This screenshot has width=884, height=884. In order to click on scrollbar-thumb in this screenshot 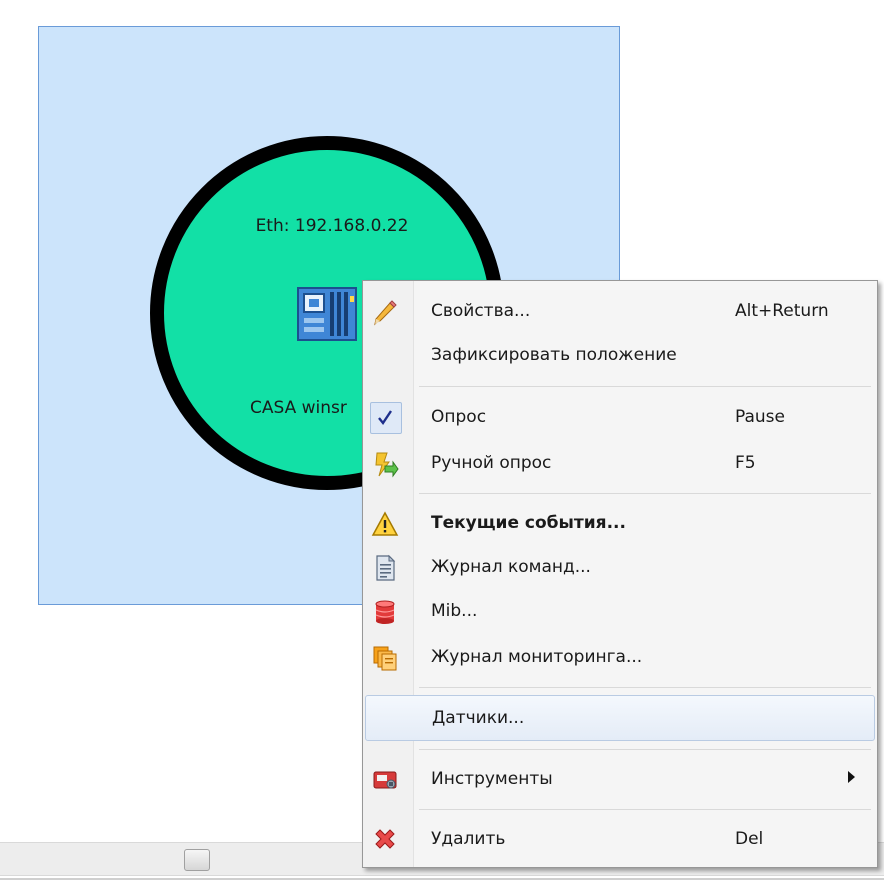, I will do `click(197, 860)`.